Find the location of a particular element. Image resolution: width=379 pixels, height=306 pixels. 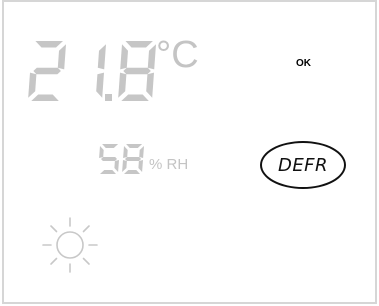

sun-icon is located at coordinates (70, 245).